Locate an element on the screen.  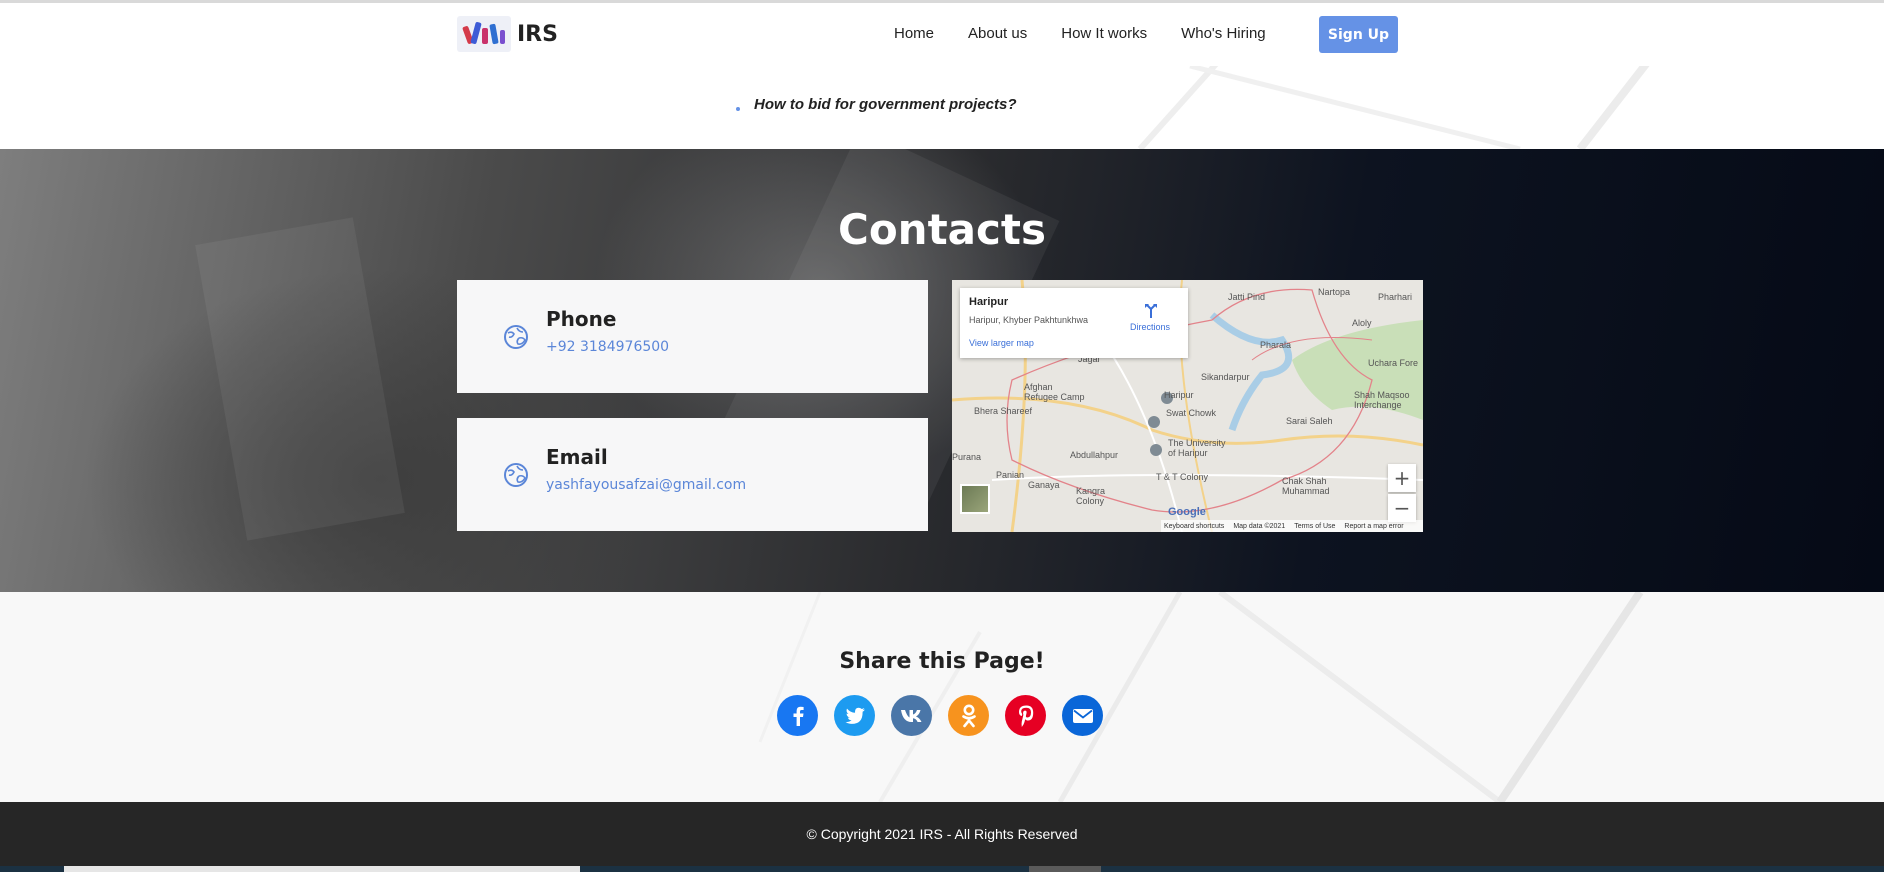
sign-up-button: Sign Up is located at coordinates (1358, 34).